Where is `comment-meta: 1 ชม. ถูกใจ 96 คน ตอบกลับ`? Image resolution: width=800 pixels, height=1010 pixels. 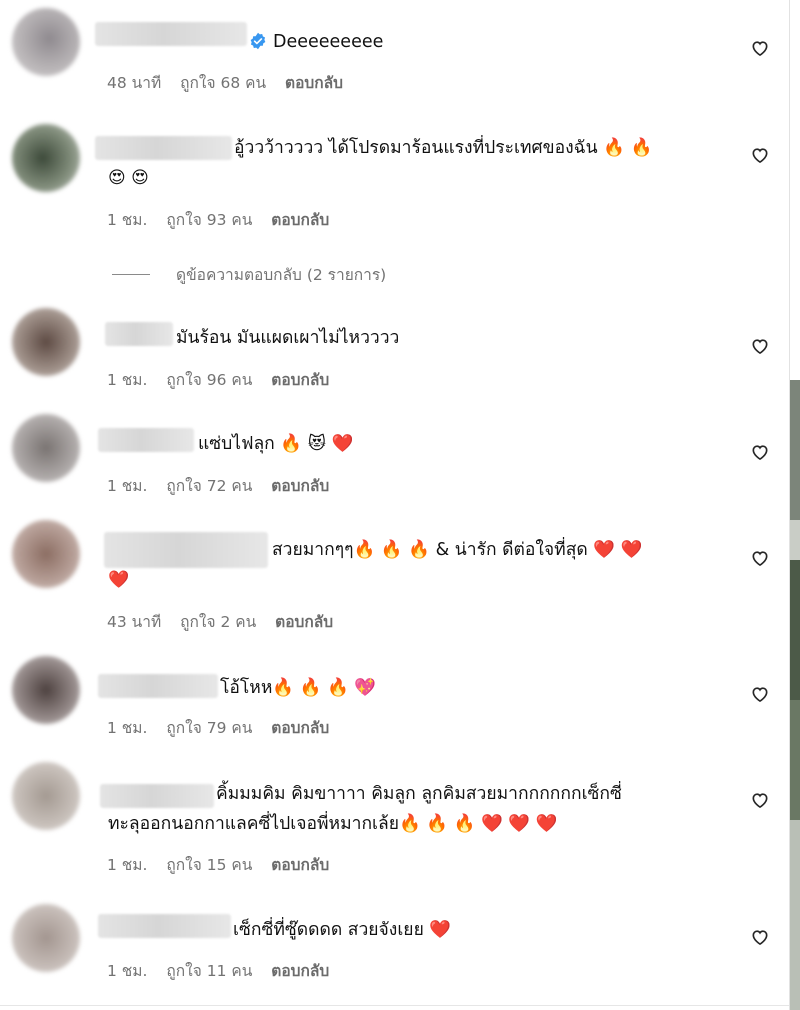 comment-meta: 1 ชม. ถูกใจ 96 คน ตอบกลับ is located at coordinates (225, 379).